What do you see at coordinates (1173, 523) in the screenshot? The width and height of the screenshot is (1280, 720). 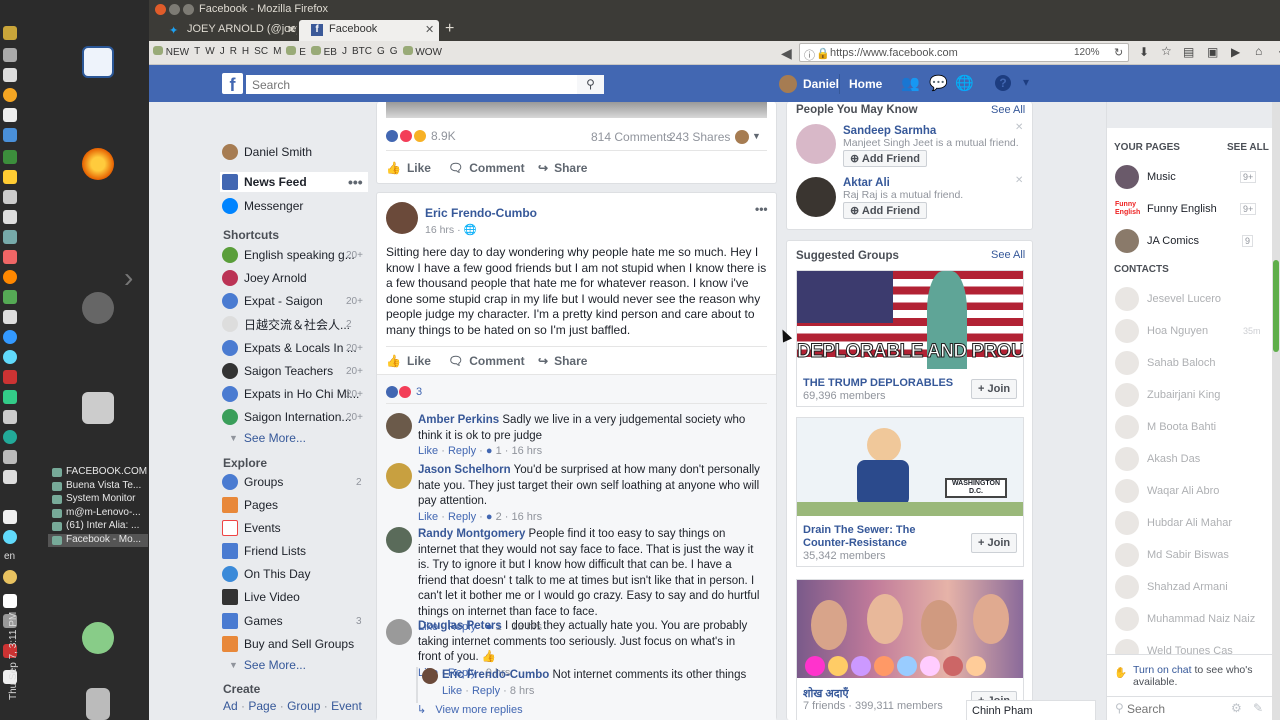 I see `contact-item: Hubdar Ali Mahar` at bounding box center [1173, 523].